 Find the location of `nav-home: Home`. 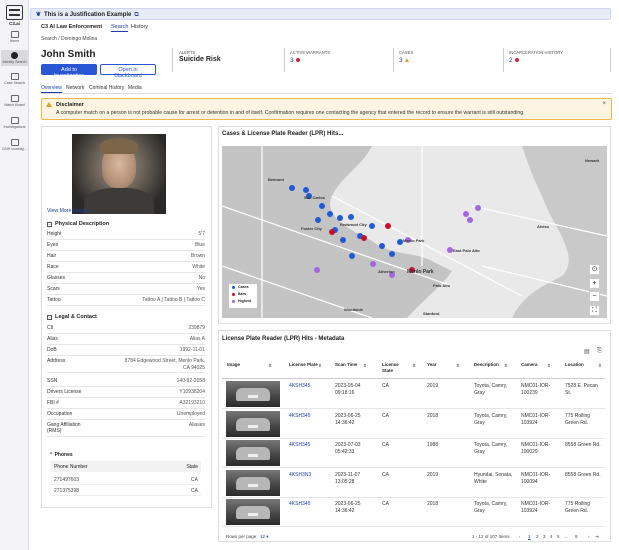

nav-home: Home is located at coordinates (14, 37).